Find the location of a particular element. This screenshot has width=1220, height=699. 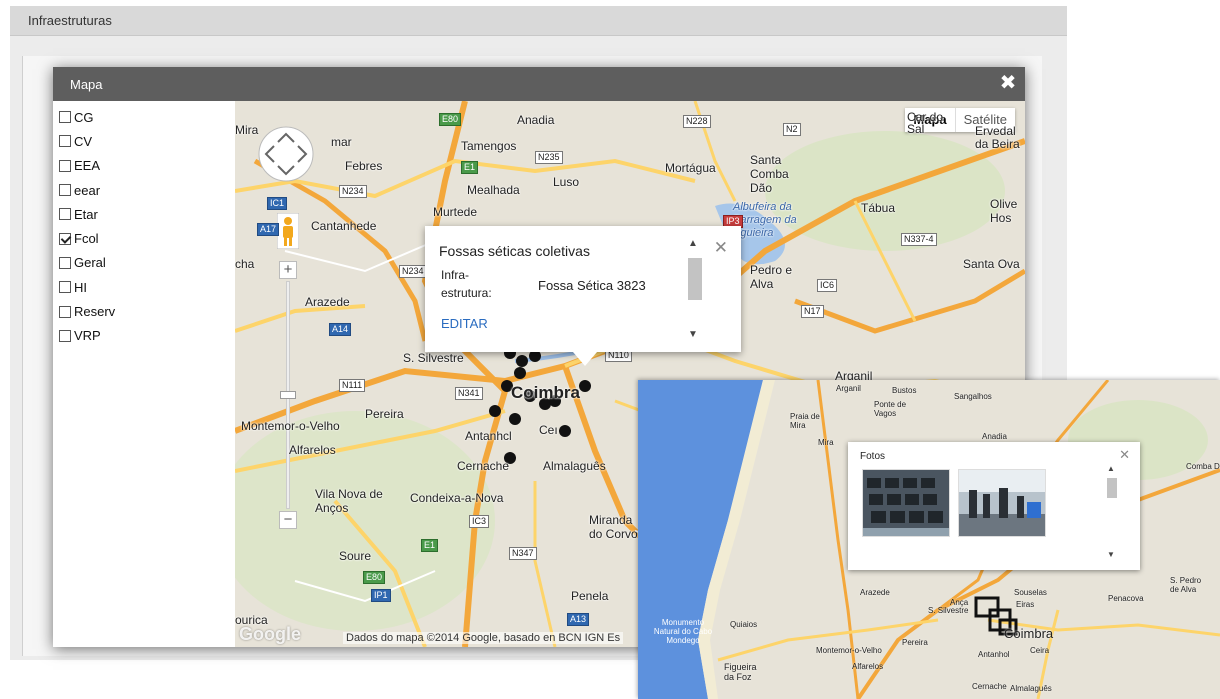

map-label-penela: Penela is located at coordinates (590, 596).